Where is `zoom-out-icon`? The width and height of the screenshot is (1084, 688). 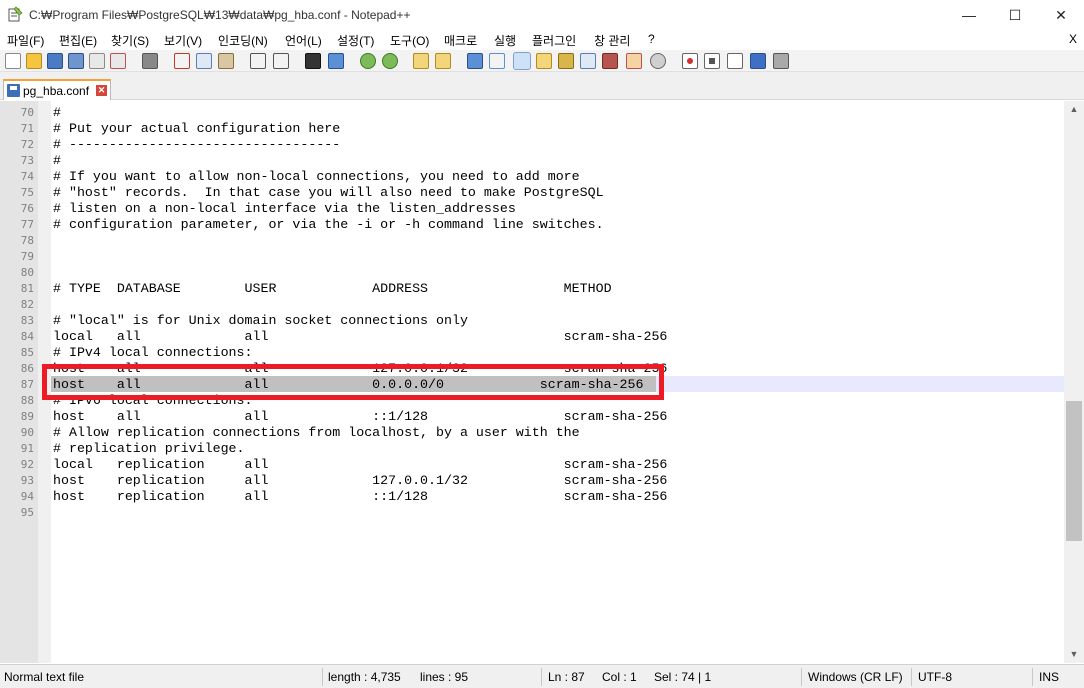
zoom-out-icon is located at coordinates (390, 61).